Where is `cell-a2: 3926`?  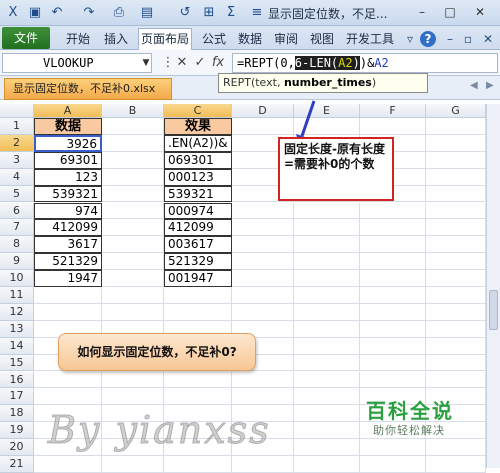 cell-a2: 3926 is located at coordinates (68, 143).